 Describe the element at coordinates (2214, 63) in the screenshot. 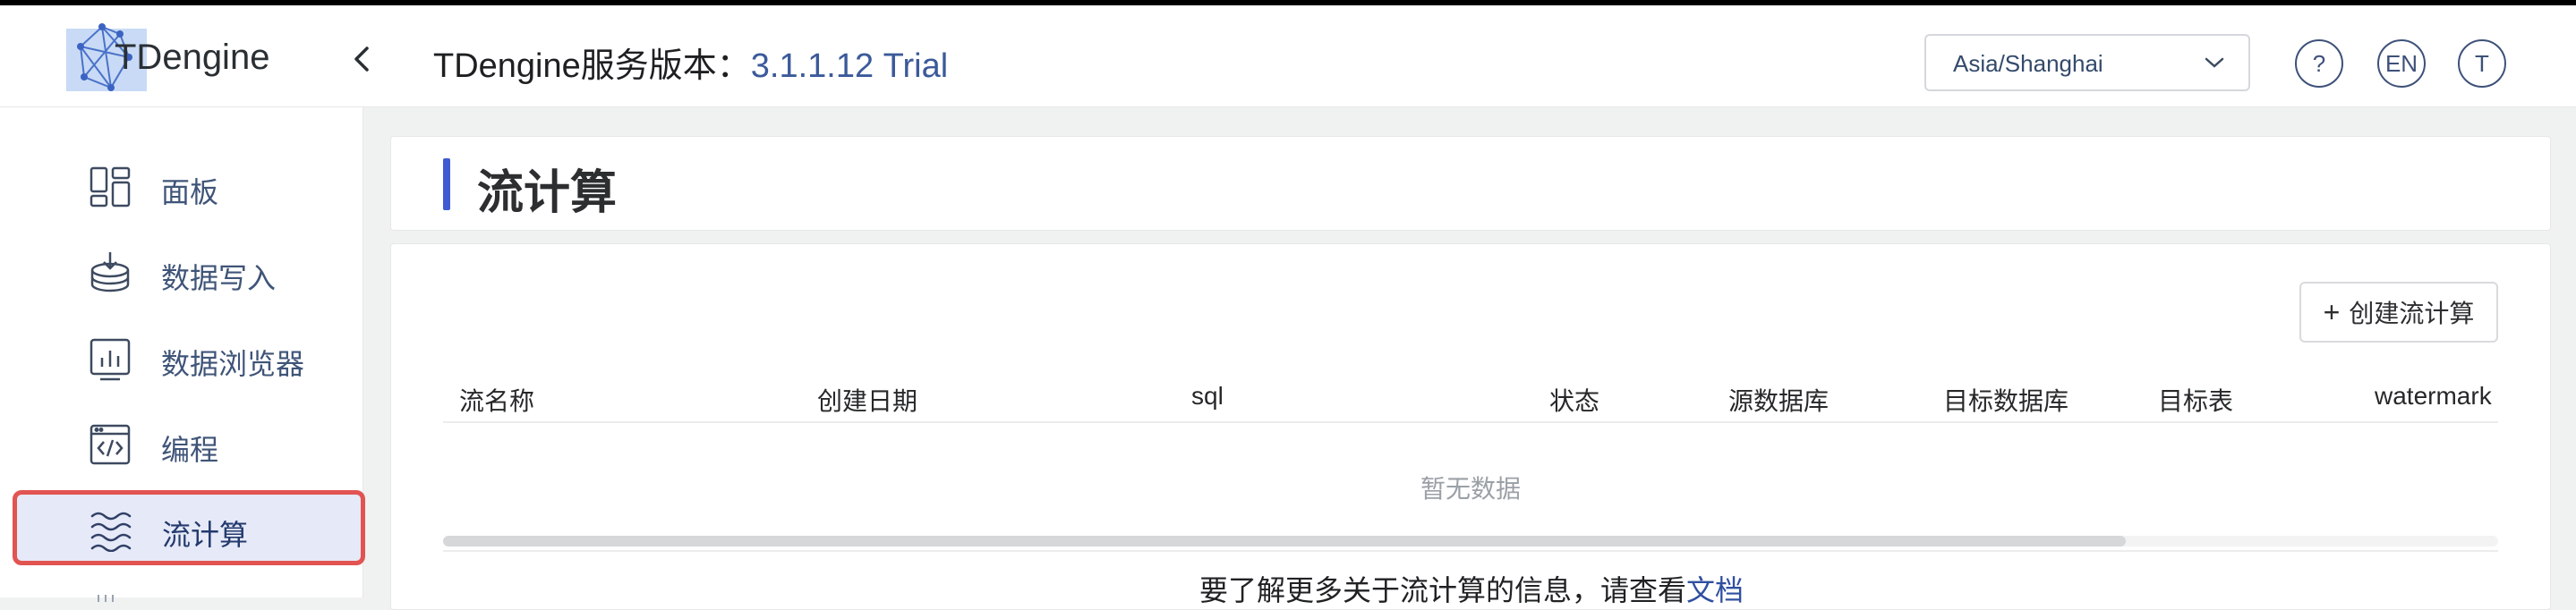

I see `chevron-down-icon` at that location.